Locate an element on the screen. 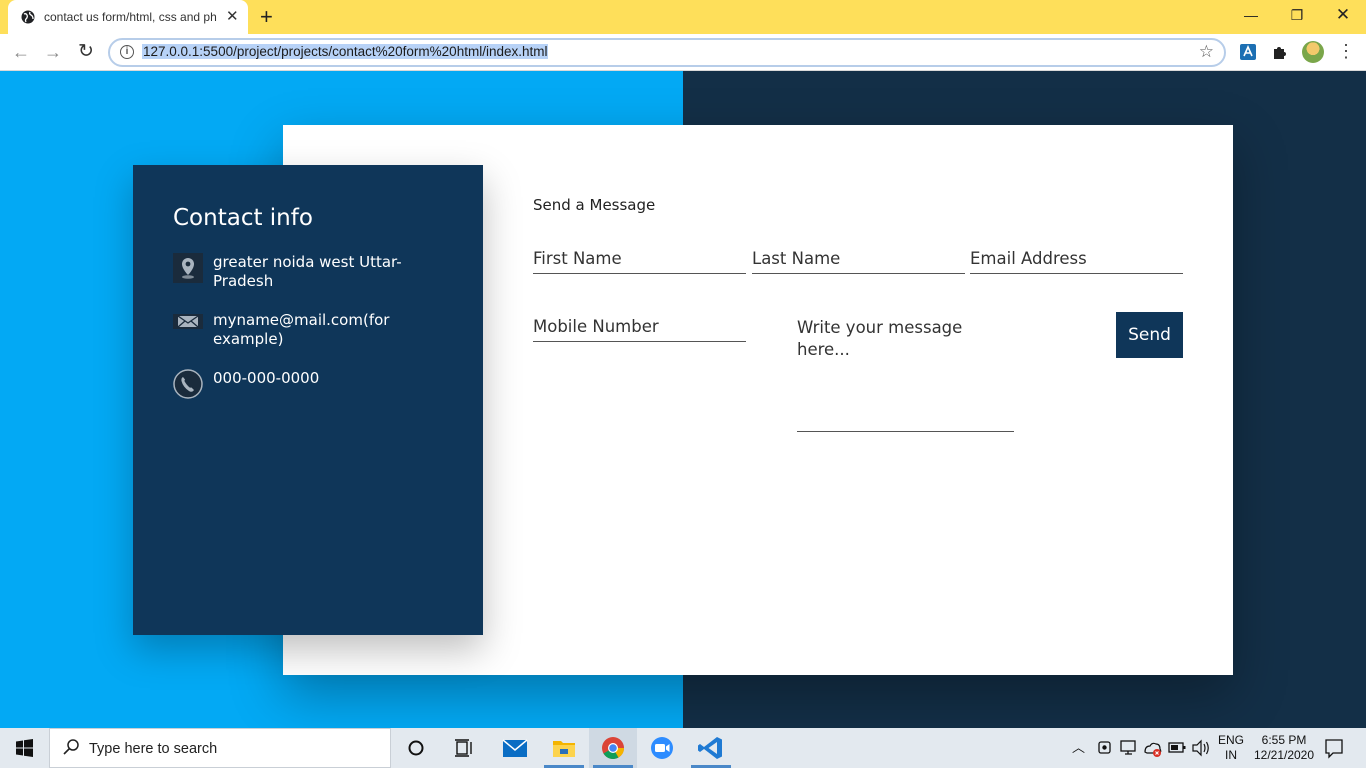 Image resolution: width=1366 pixels, height=768 pixels. tab-close-icon: ✕ is located at coordinates (232, 17).